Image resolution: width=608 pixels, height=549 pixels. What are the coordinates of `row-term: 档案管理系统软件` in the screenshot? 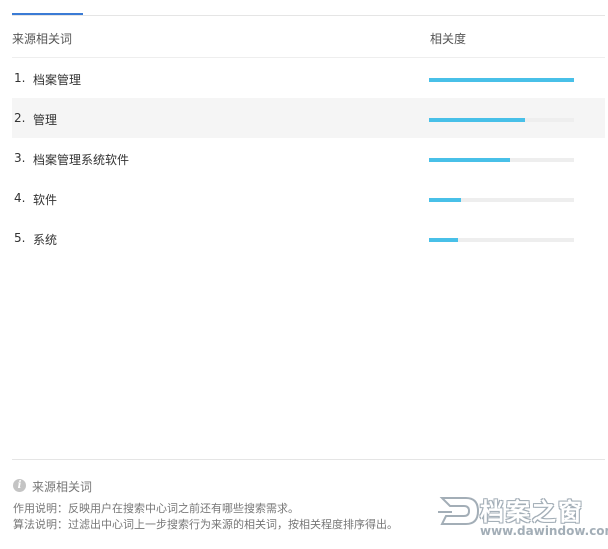 It's located at (81, 159).